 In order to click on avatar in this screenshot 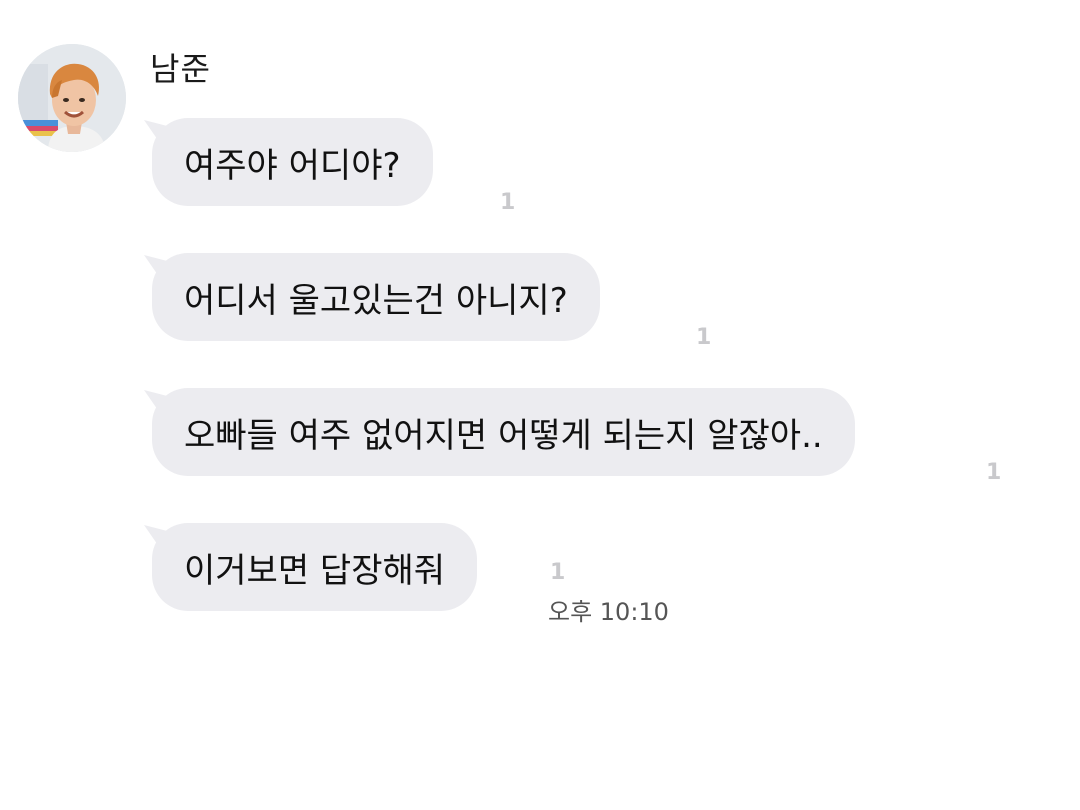, I will do `click(72, 98)`.